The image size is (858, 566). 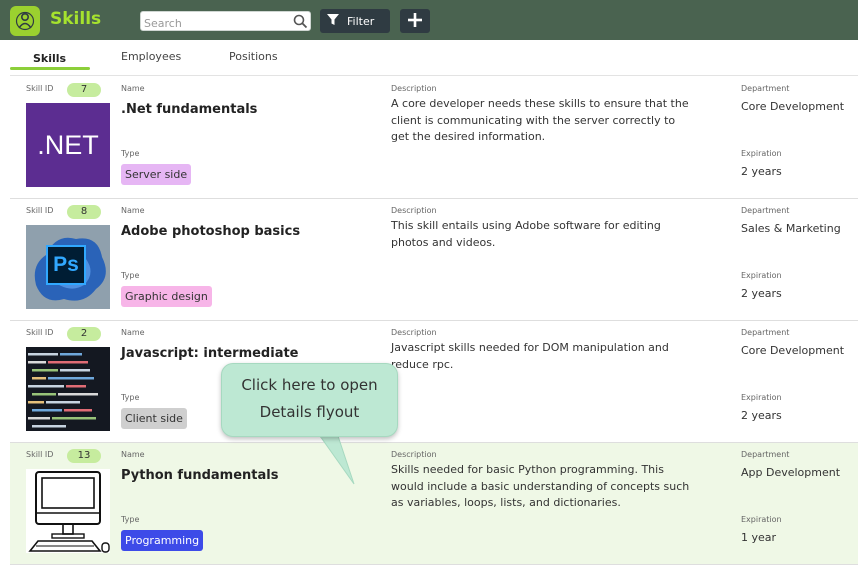 I want to click on skill-name: .Net fundamentals, so click(x=189, y=109).